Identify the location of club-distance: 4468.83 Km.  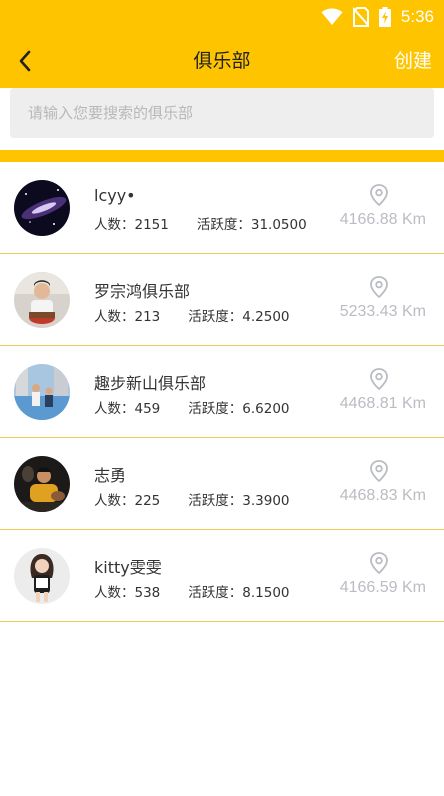
(382, 495).